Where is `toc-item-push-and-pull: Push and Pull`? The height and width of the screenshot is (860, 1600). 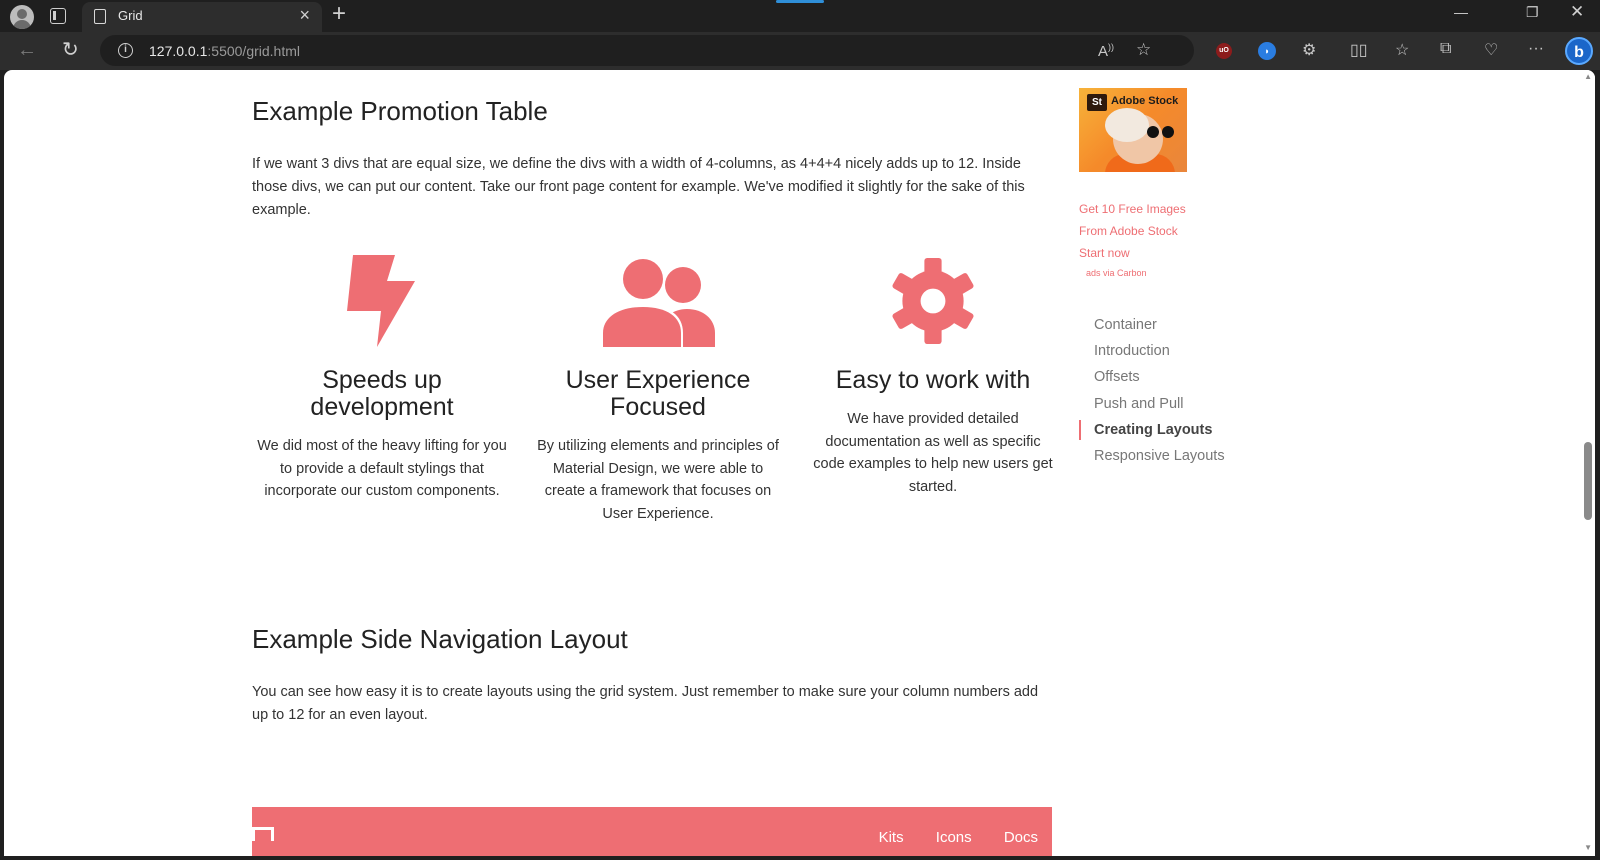
toc-item-push-and-pull: Push and Pull is located at coordinates (1152, 405).